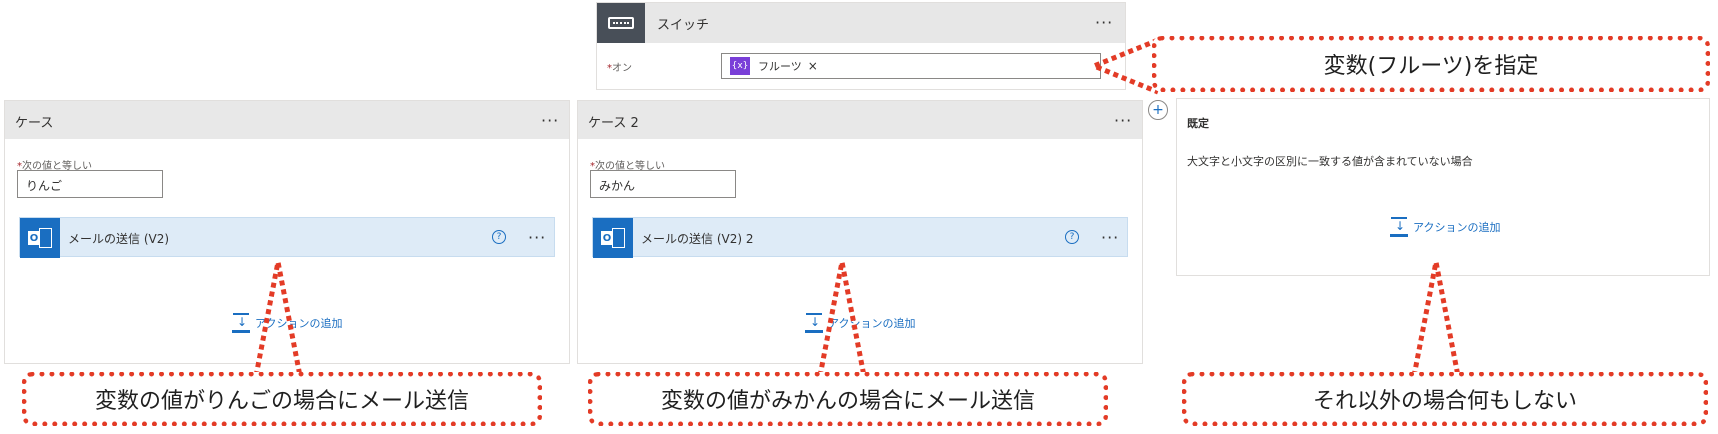 Image resolution: width=1718 pixels, height=434 pixels. What do you see at coordinates (287, 237) in the screenshot?
I see `send-email-action: O メールの送信 (V2) ? ···` at bounding box center [287, 237].